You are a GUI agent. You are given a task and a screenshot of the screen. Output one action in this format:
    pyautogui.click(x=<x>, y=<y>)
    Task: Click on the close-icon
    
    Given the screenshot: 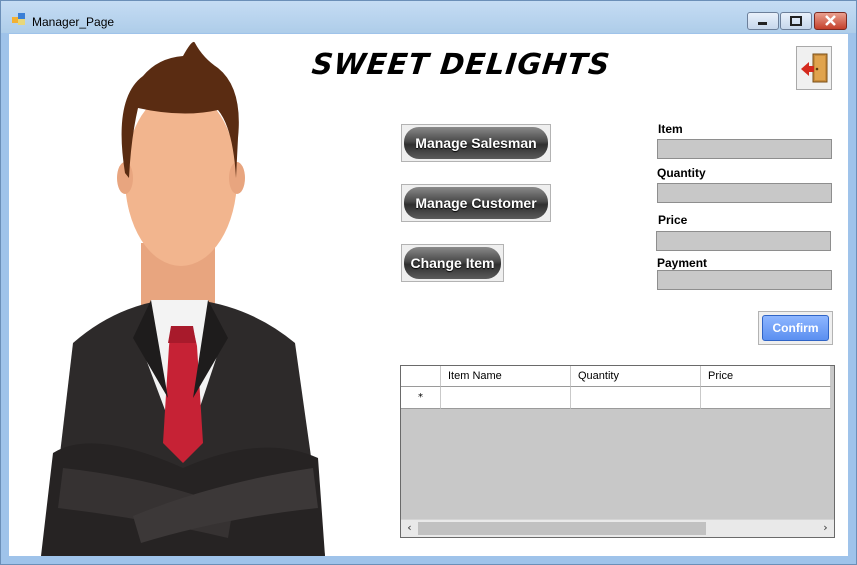 What is the action you would take?
    pyautogui.click(x=830, y=20)
    